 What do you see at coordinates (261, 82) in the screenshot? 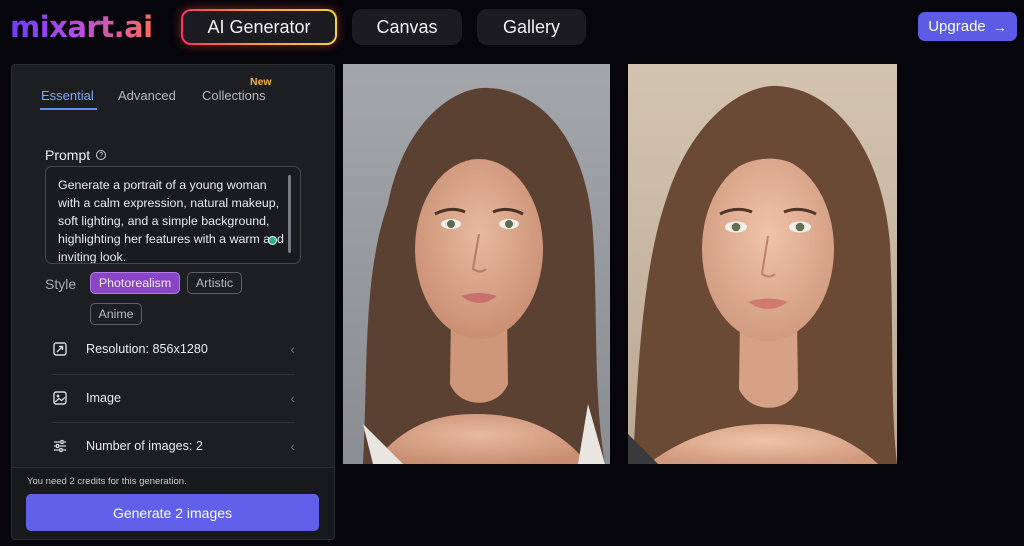
I see `new-badge: New` at bounding box center [261, 82].